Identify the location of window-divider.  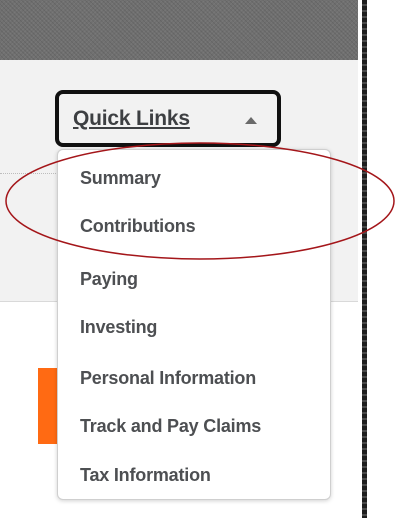
(364, 259).